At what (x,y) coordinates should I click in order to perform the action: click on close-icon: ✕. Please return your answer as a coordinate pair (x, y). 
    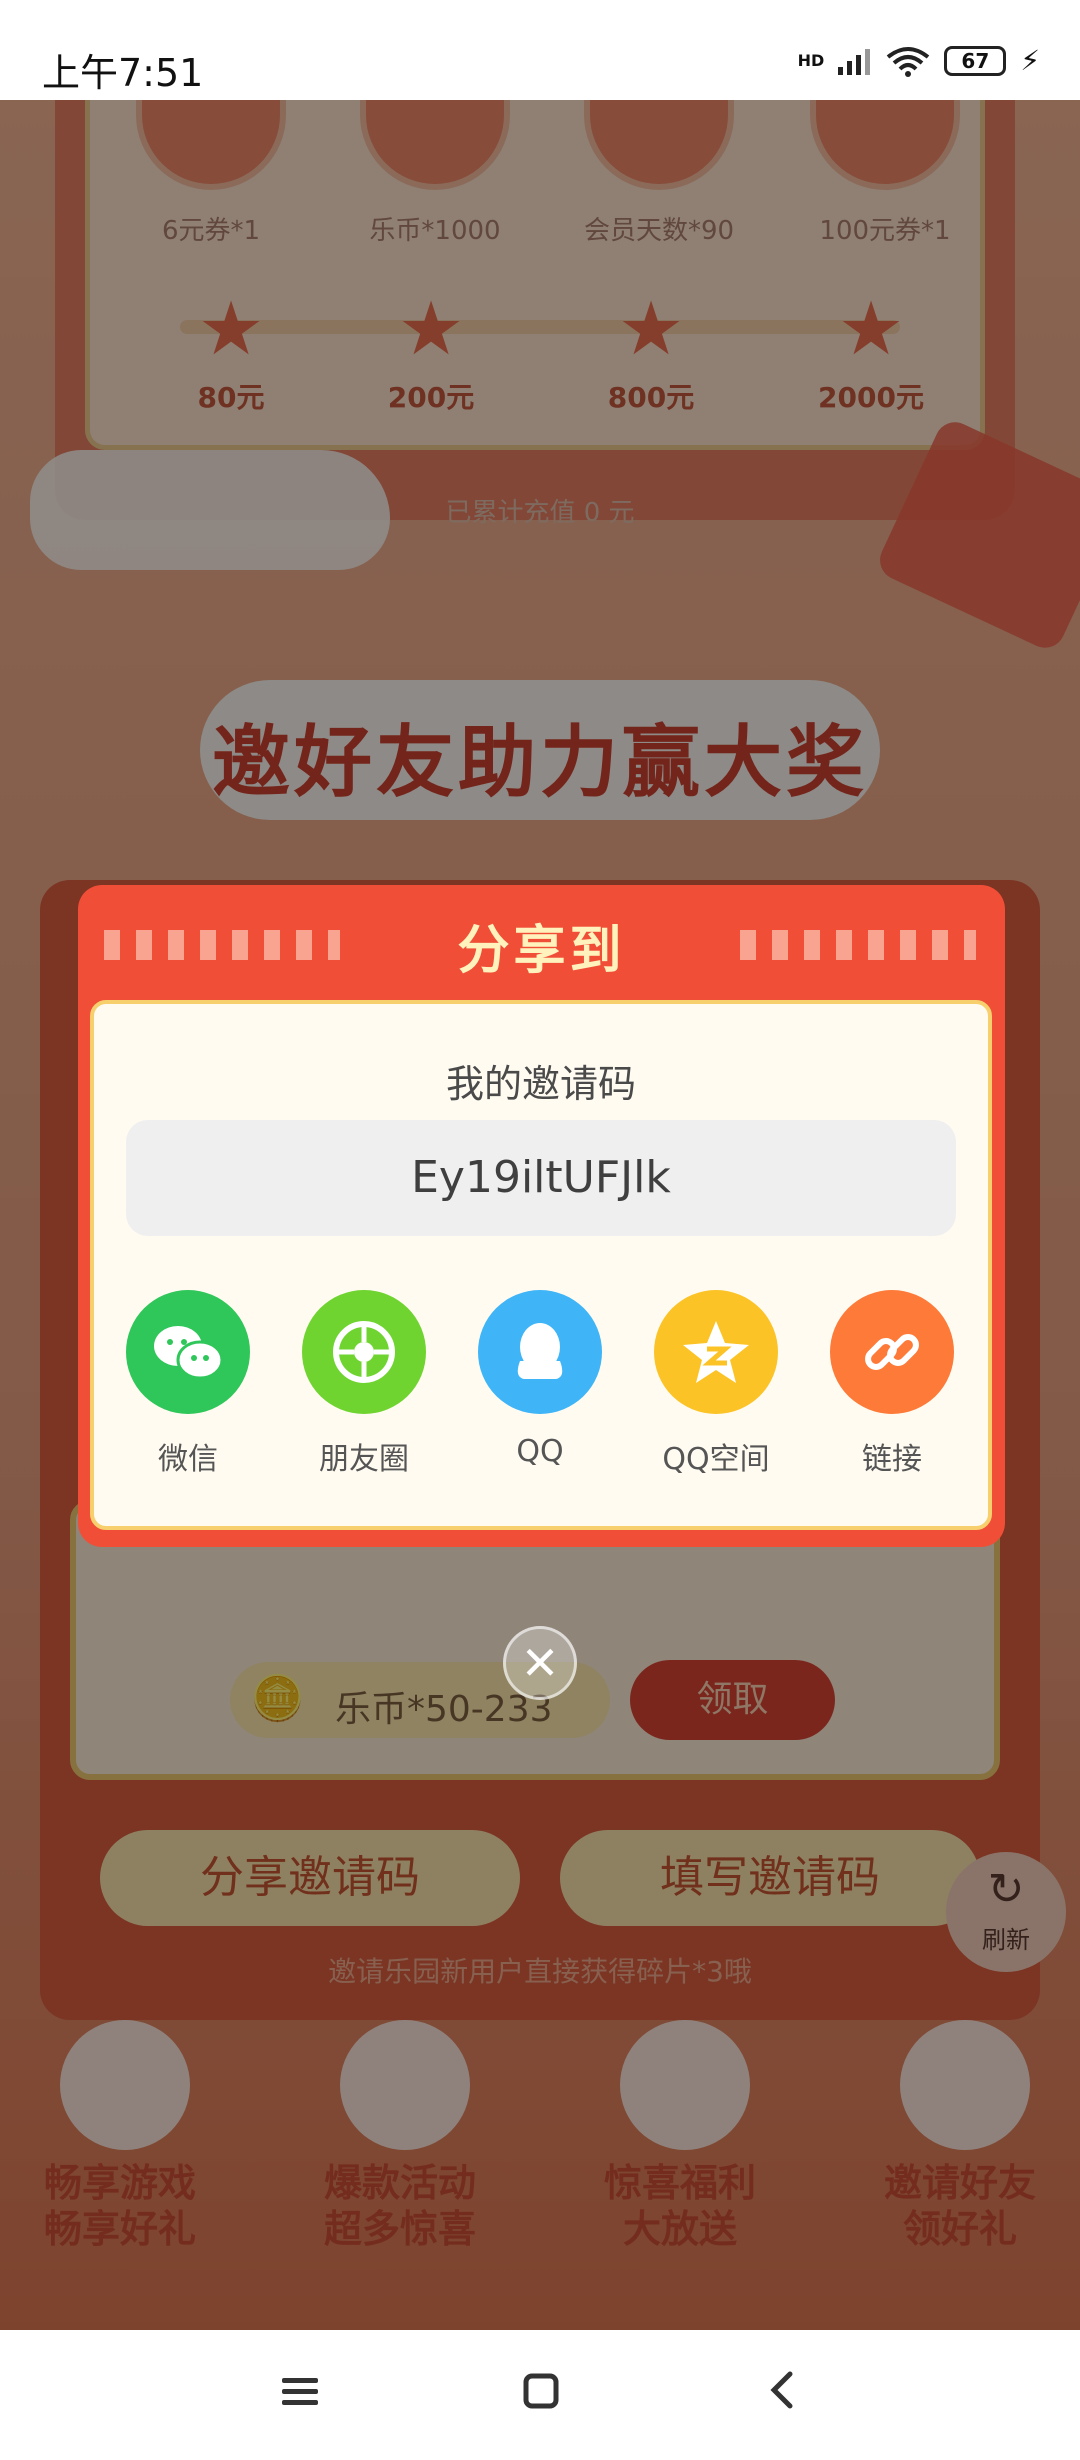
    Looking at the image, I should click on (540, 1663).